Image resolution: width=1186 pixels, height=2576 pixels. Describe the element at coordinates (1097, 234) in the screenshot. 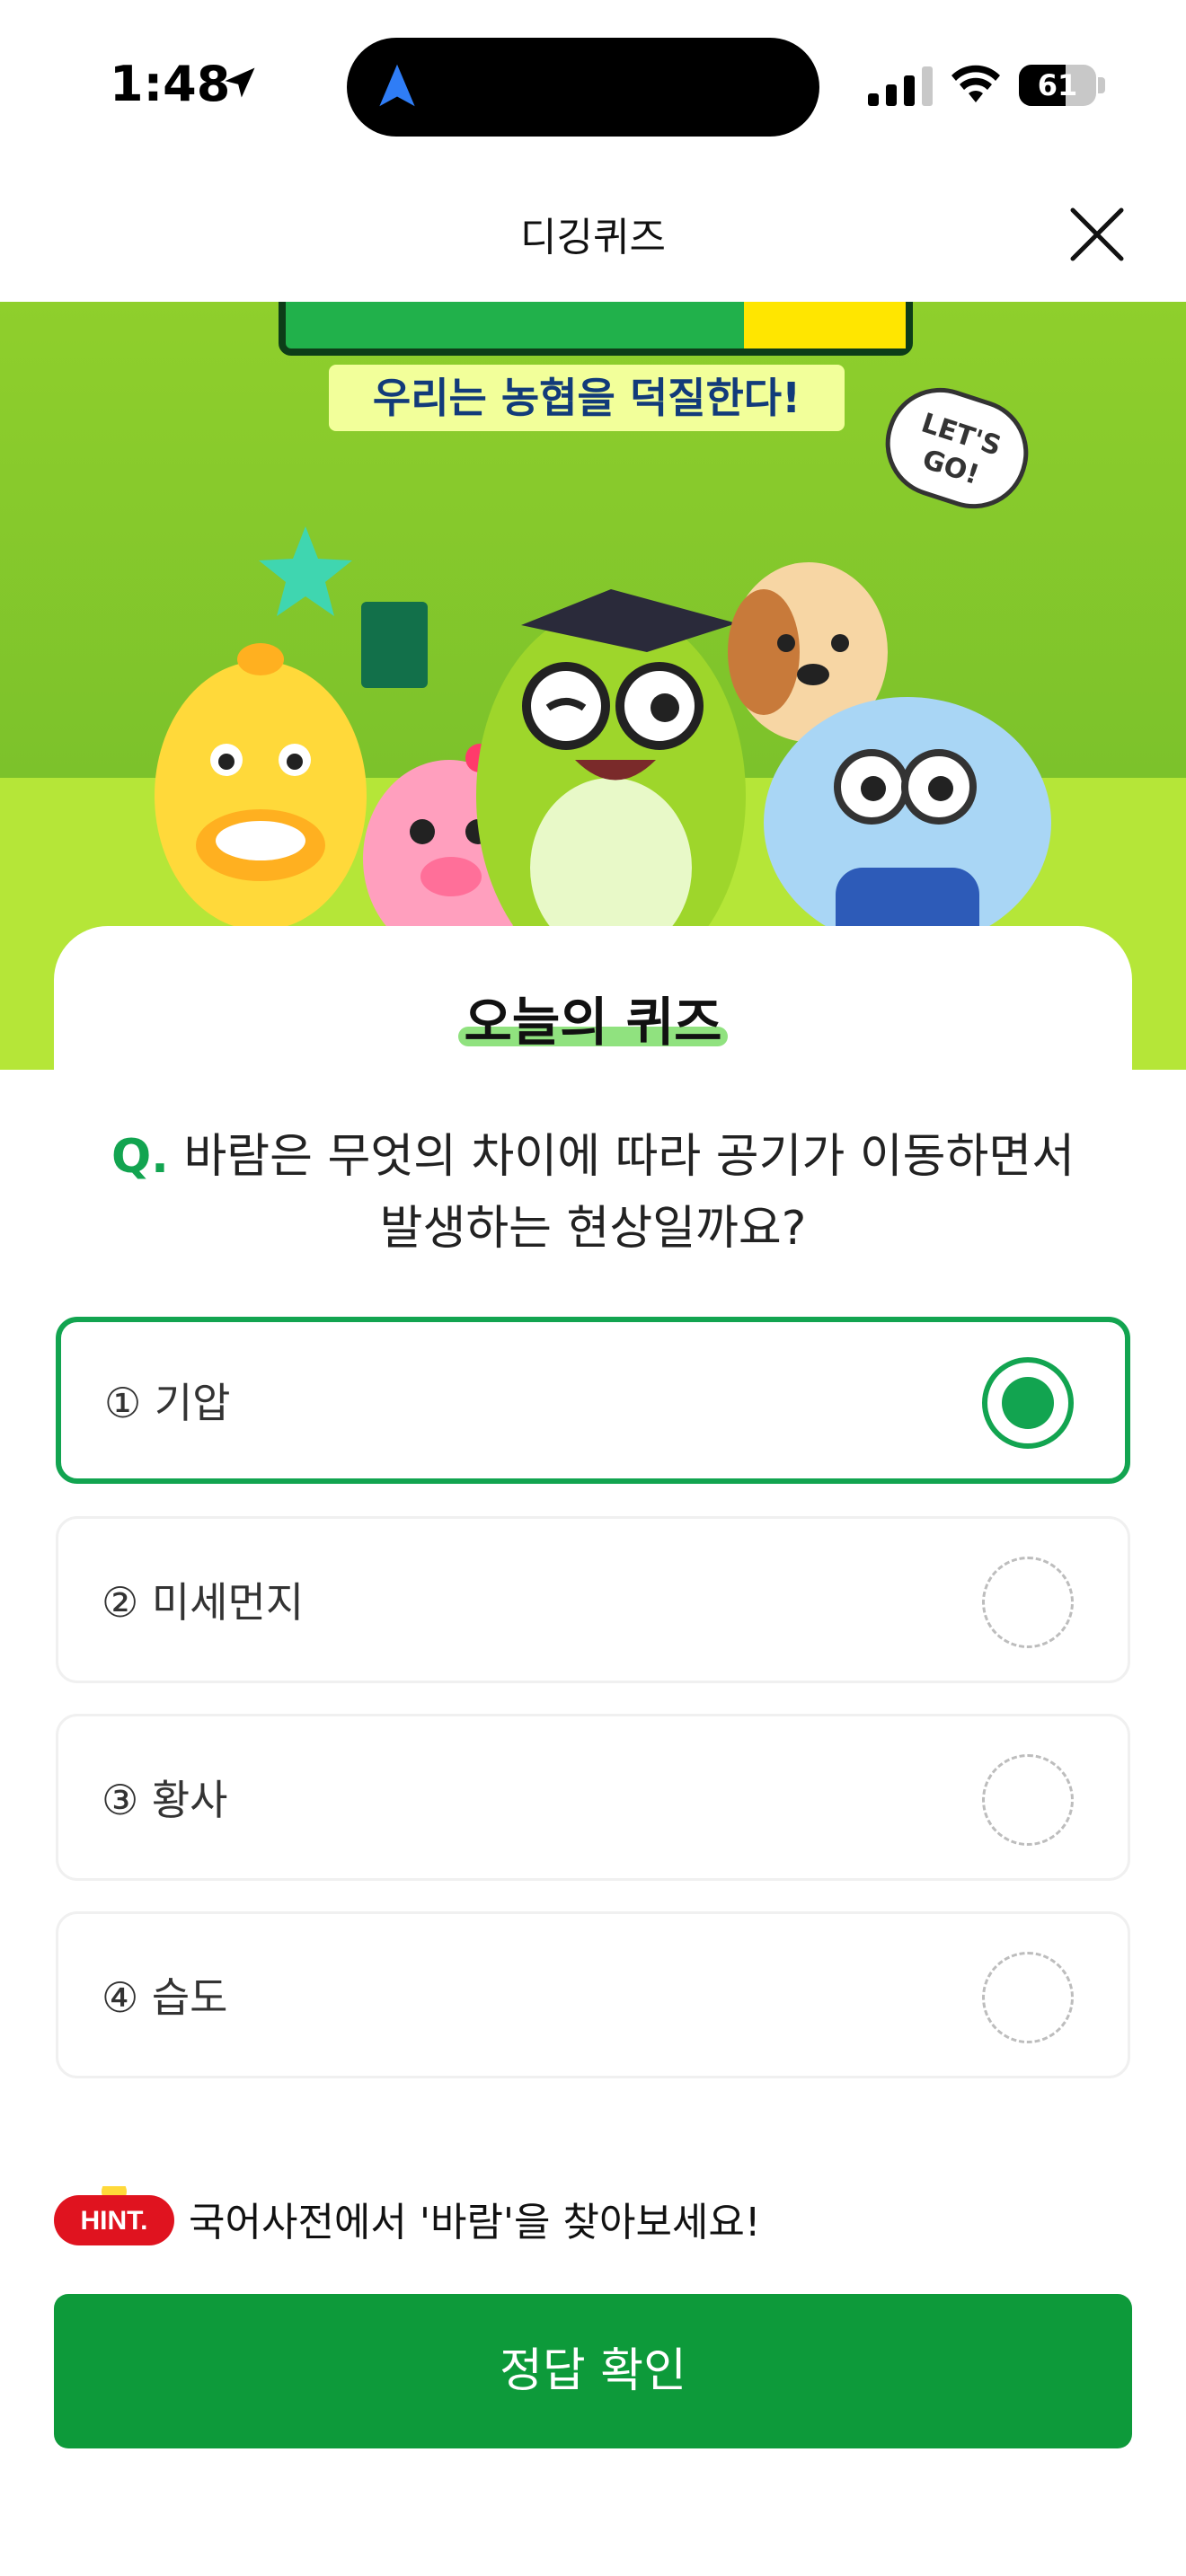

I see `close-icon` at that location.